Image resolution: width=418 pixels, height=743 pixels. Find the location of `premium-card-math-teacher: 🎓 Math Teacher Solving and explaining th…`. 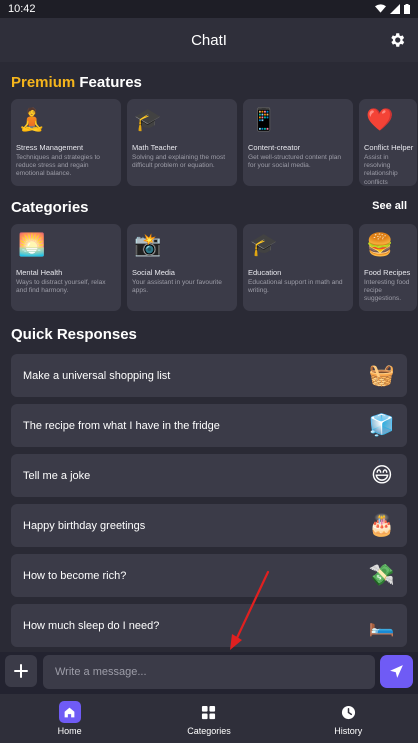

premium-card-math-teacher: 🎓 Math Teacher Solving and explaining th… is located at coordinates (182, 142).